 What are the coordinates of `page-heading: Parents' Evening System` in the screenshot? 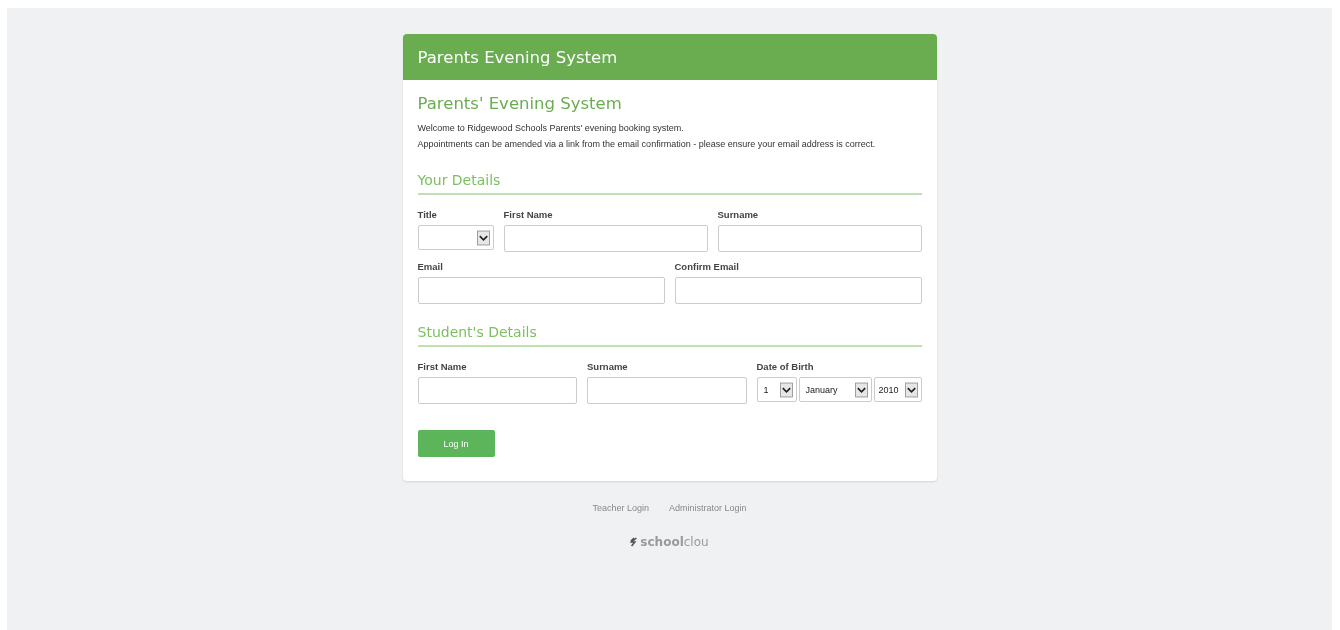 It's located at (520, 103).